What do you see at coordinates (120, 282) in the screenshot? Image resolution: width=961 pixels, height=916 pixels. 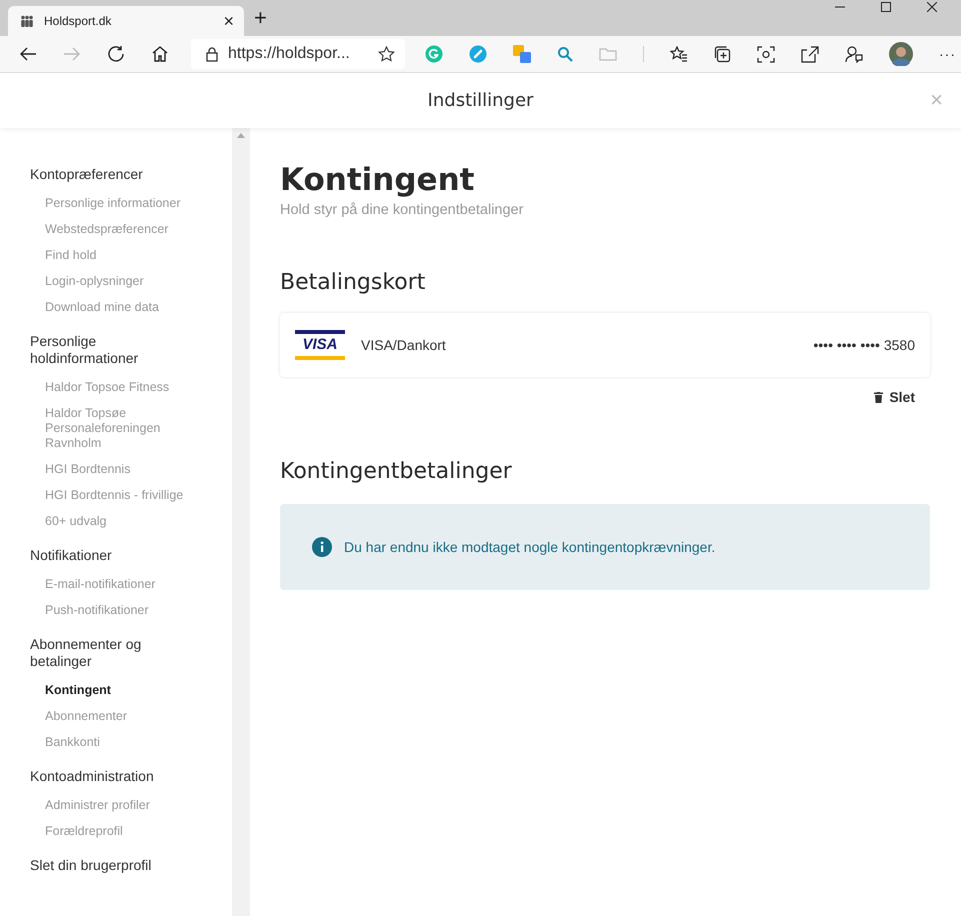 I see `nav-item: Login-oplysninger` at bounding box center [120, 282].